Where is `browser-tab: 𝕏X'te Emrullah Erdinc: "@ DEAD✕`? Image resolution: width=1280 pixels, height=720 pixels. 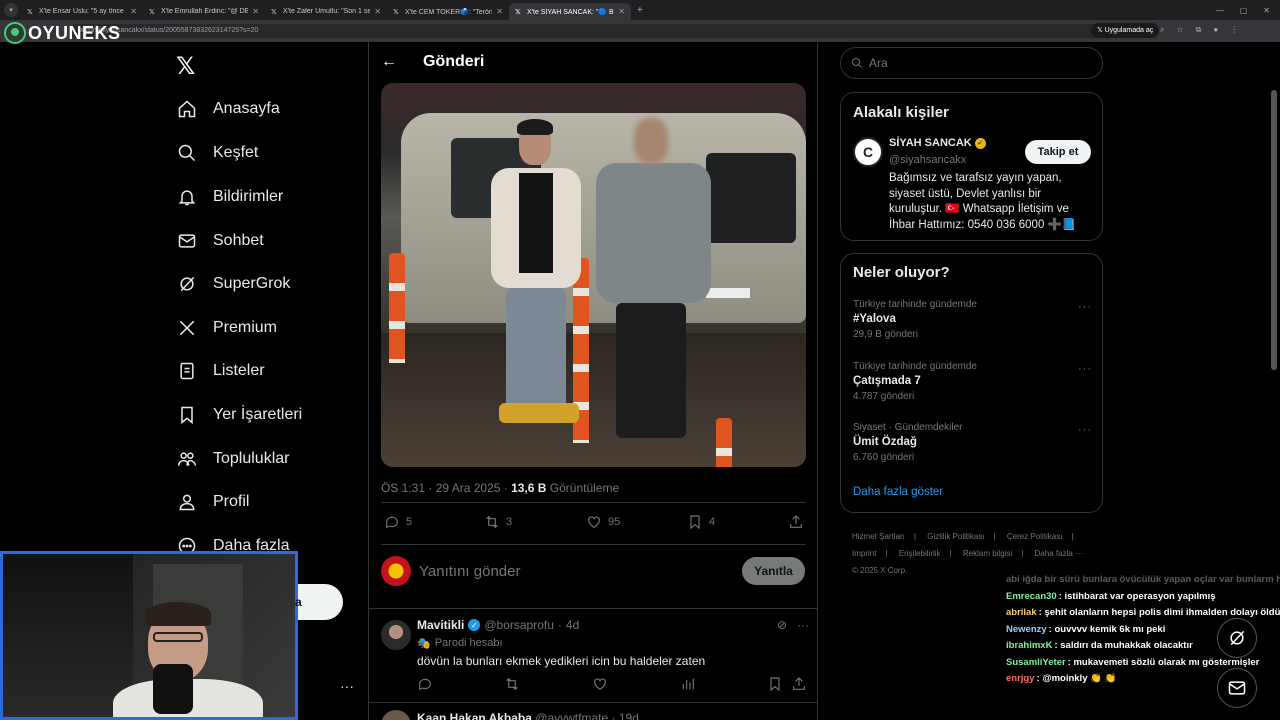
browser-tab: 𝕏X'te Emrullah Erdinc: "@ DEAD✕ is located at coordinates (204, 11).